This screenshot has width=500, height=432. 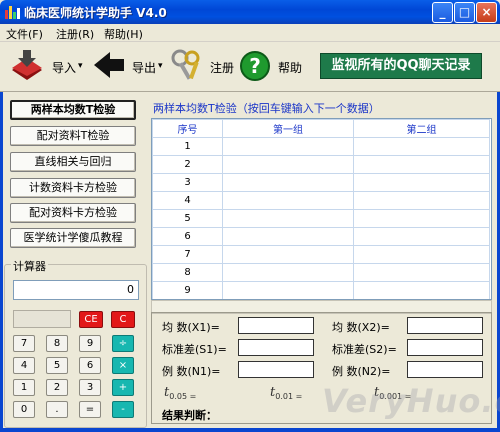 What do you see at coordinates (64, 67) in the screenshot?
I see `import-label: 导入` at bounding box center [64, 67].